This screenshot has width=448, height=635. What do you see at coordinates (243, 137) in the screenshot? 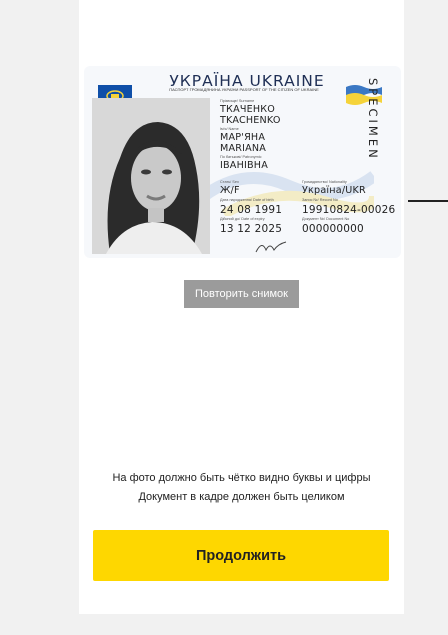
I see `name-ua: МАР'ЯНА` at bounding box center [243, 137].